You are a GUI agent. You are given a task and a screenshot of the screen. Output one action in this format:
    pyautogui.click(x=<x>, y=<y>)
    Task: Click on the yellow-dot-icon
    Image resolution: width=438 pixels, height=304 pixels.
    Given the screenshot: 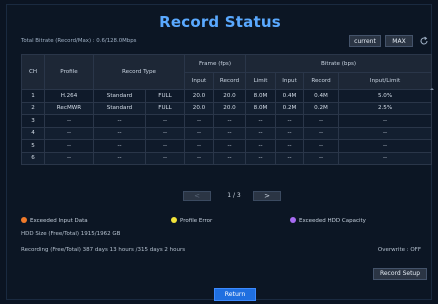 What is the action you would take?
    pyautogui.click(x=174, y=220)
    